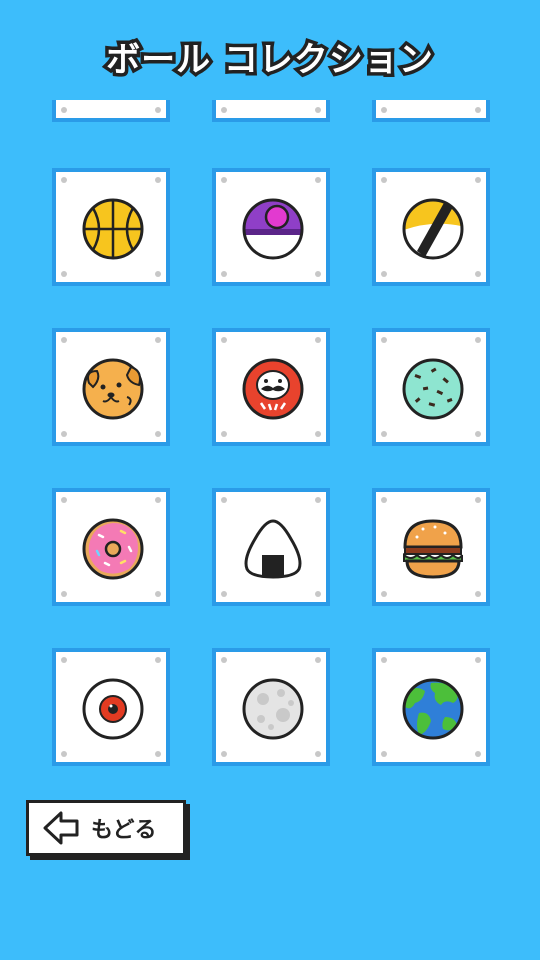  I want to click on collection-slot-onigiri, so click(271, 547).